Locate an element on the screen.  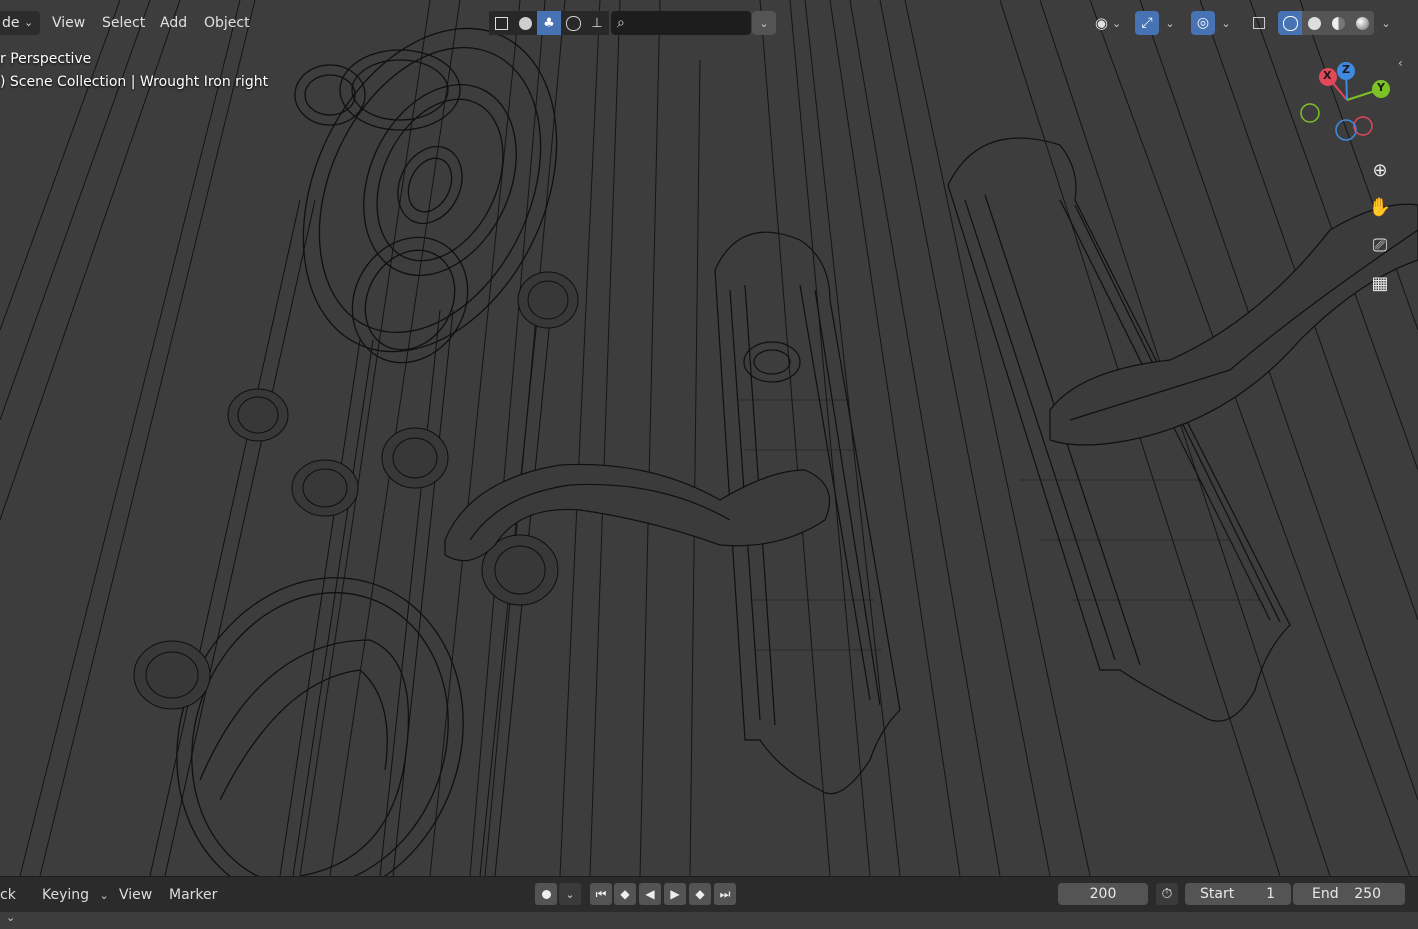
next-keyframe-icon: ◆ is located at coordinates (700, 894).